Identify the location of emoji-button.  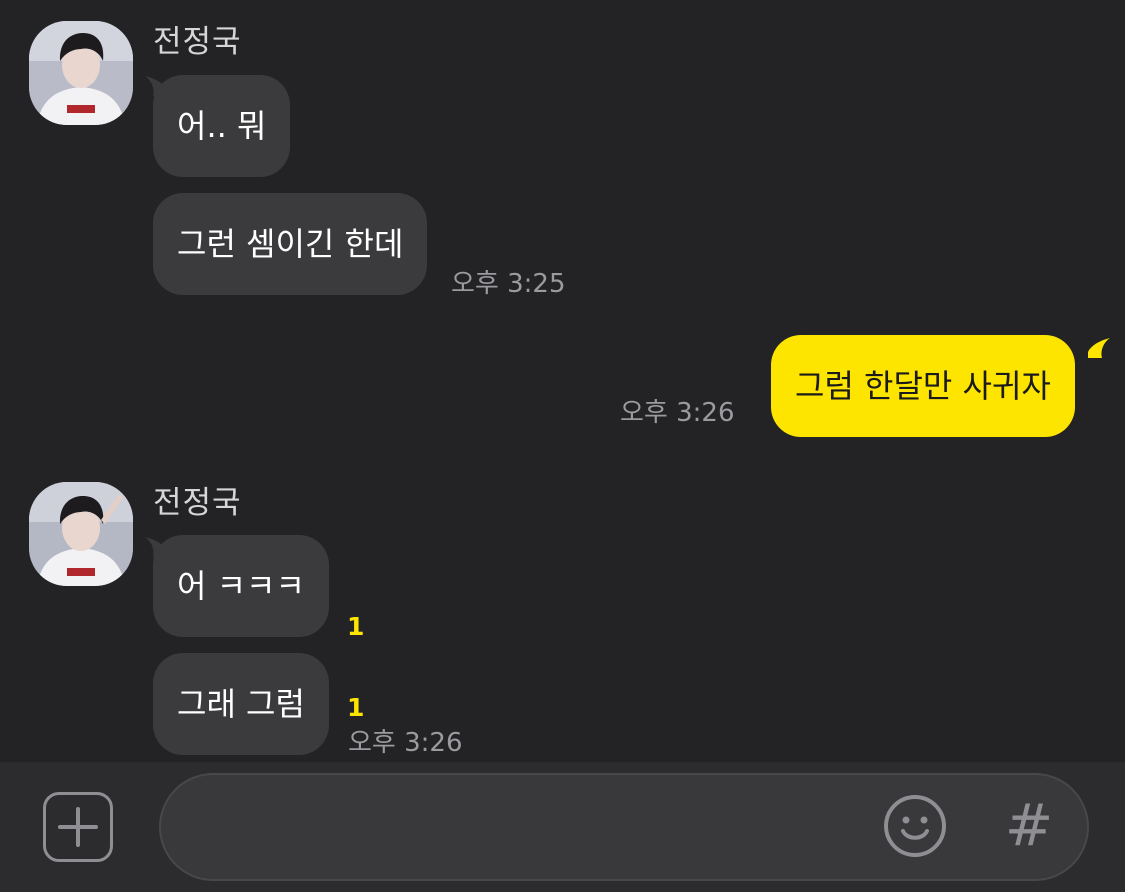
(915, 826).